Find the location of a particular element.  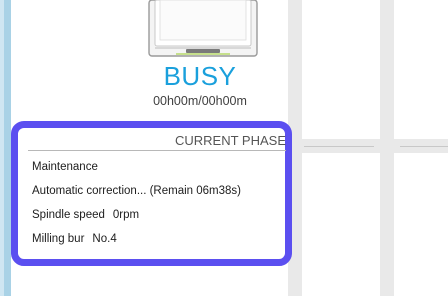

spindle-speed-row: Spindle speed 0rpm is located at coordinates (85, 215).